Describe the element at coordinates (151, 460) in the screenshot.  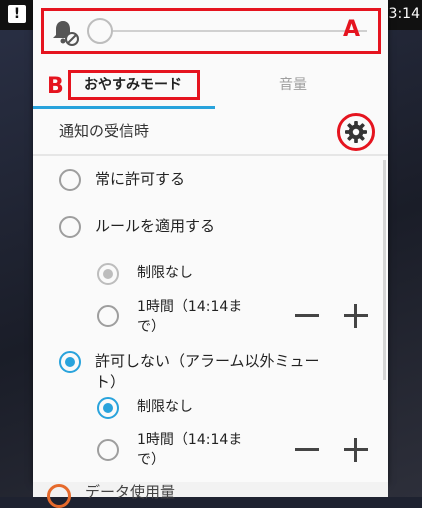
I see `block-one-hour-label-line2: で）` at that location.